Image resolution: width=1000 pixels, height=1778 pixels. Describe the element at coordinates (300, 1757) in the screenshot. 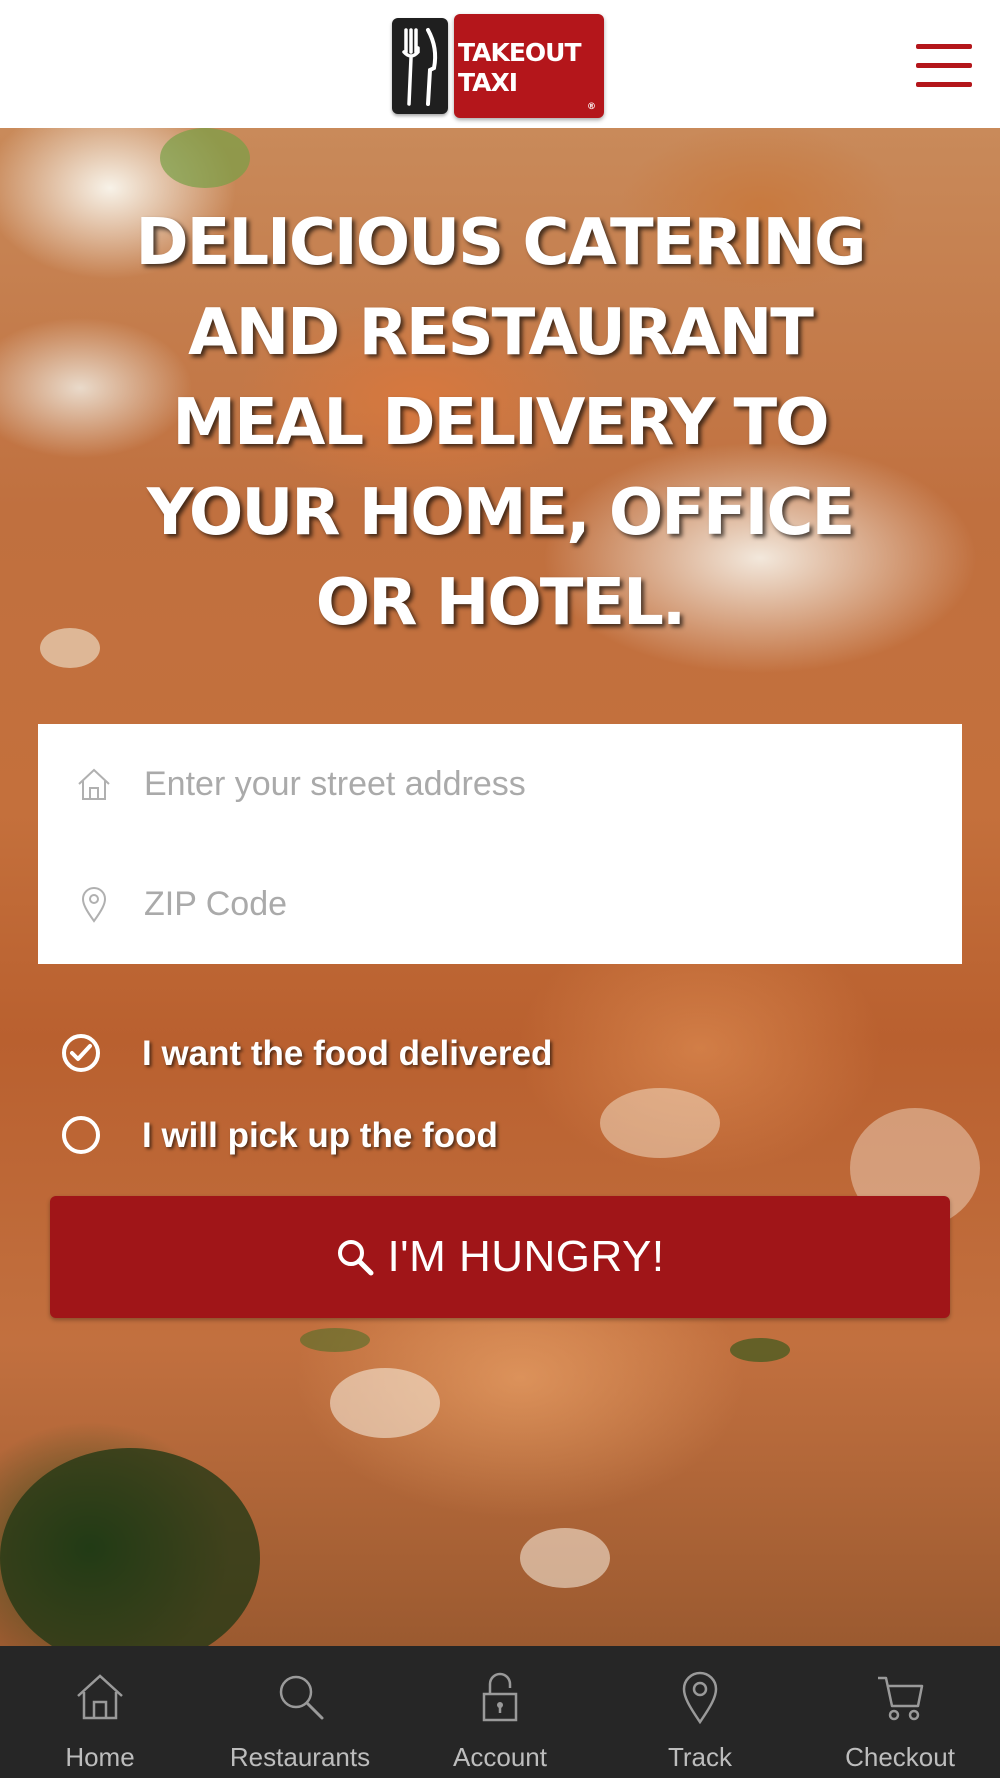

I see `nav-label-restaurants: Restaurants` at that location.